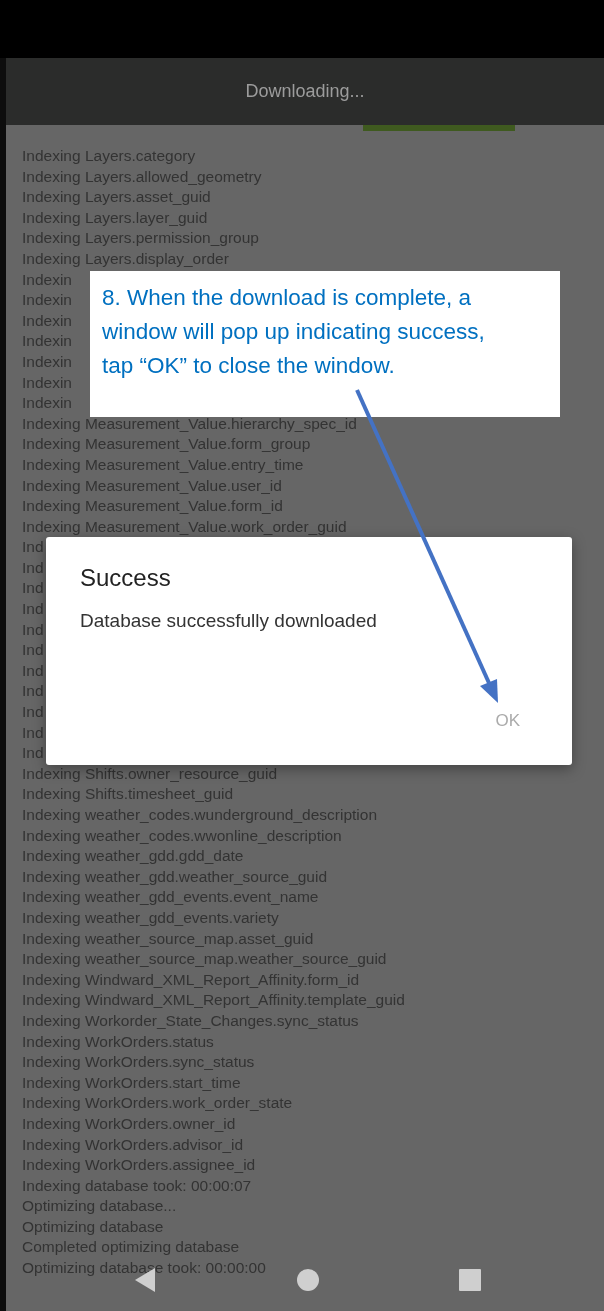 This screenshot has width=604, height=1311. What do you see at coordinates (507, 721) in the screenshot?
I see `ok-button: OK` at bounding box center [507, 721].